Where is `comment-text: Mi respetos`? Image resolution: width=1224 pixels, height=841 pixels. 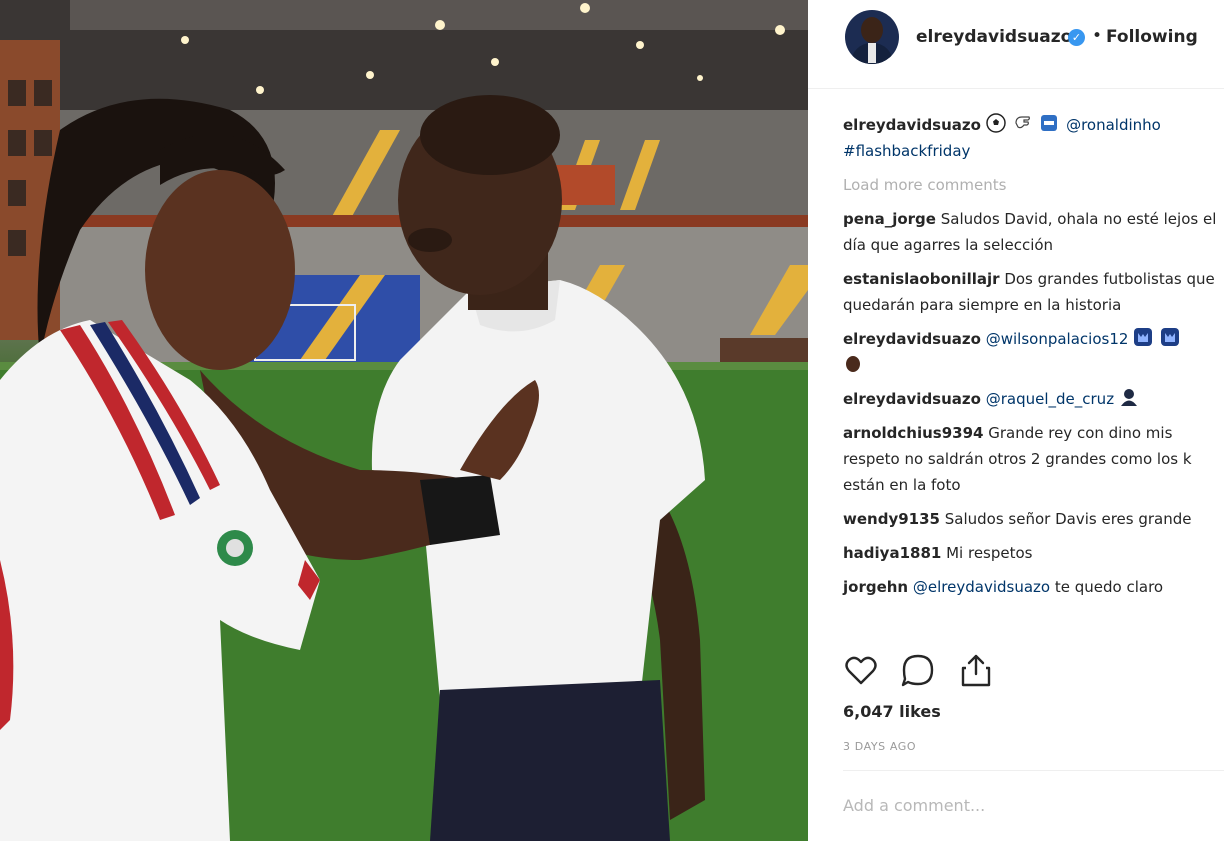 comment-text: Mi respetos is located at coordinates (989, 553).